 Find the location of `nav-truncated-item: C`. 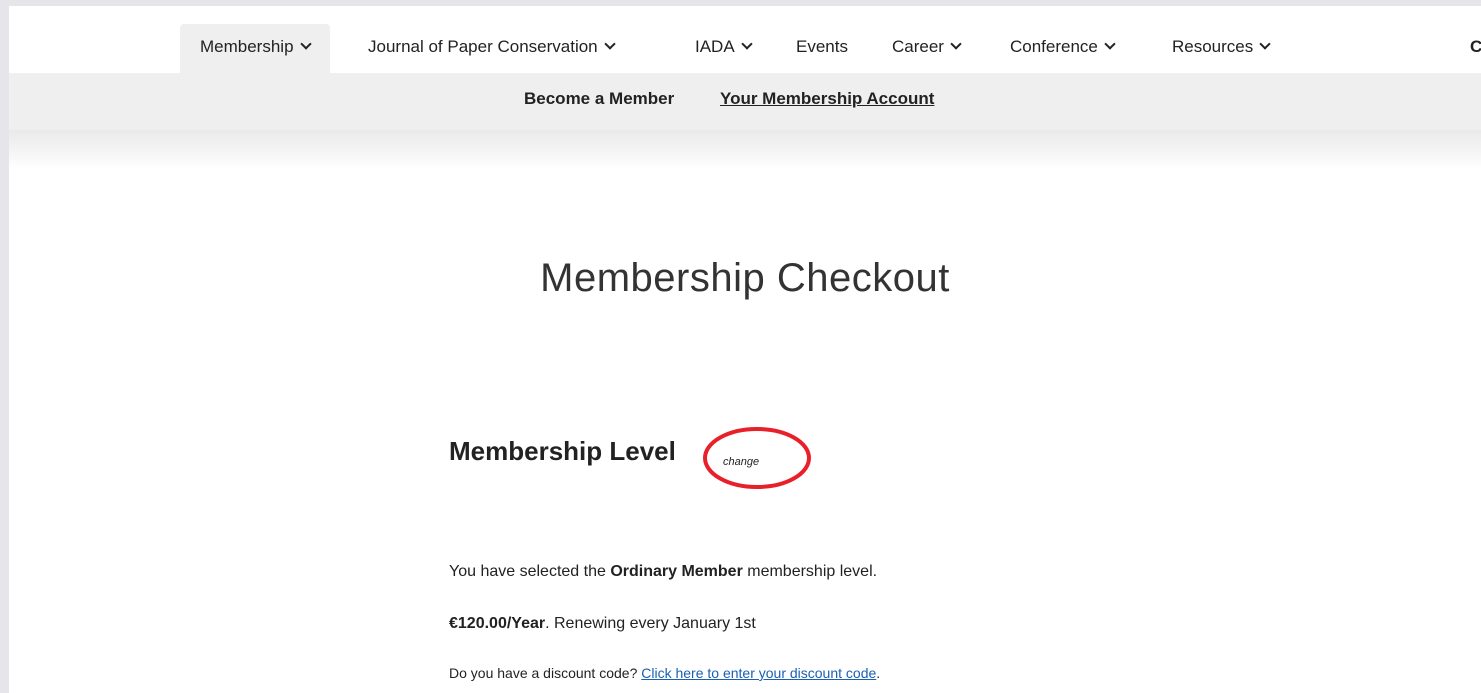

nav-truncated-item: C is located at coordinates (1475, 48).